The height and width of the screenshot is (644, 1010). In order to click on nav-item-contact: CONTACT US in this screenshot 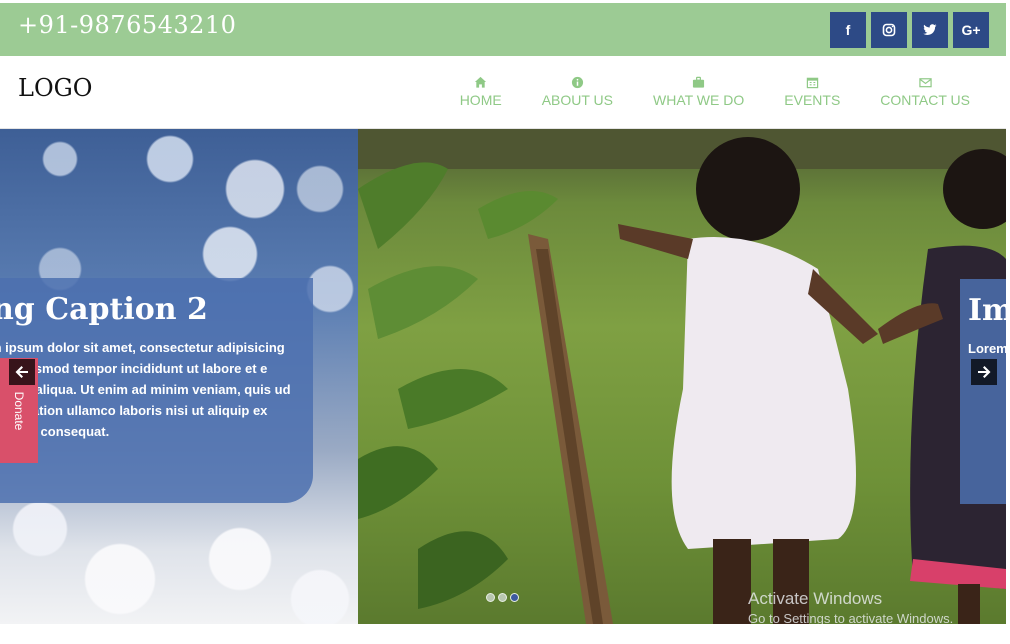, I will do `click(925, 92)`.